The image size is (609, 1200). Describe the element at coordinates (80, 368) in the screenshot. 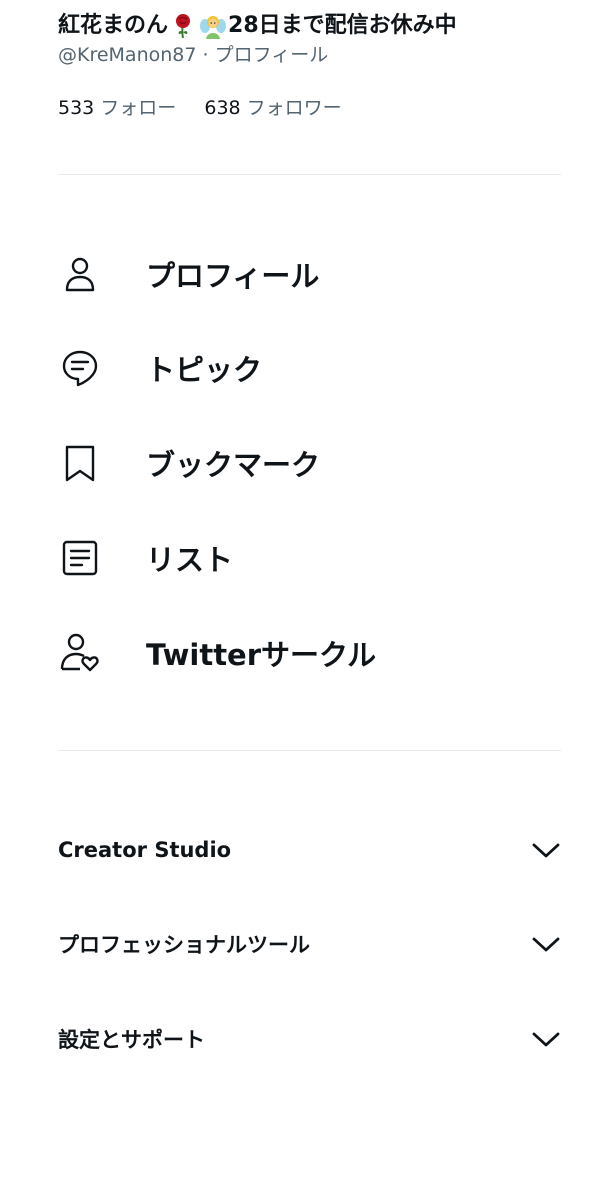

I see `topic-icon` at that location.